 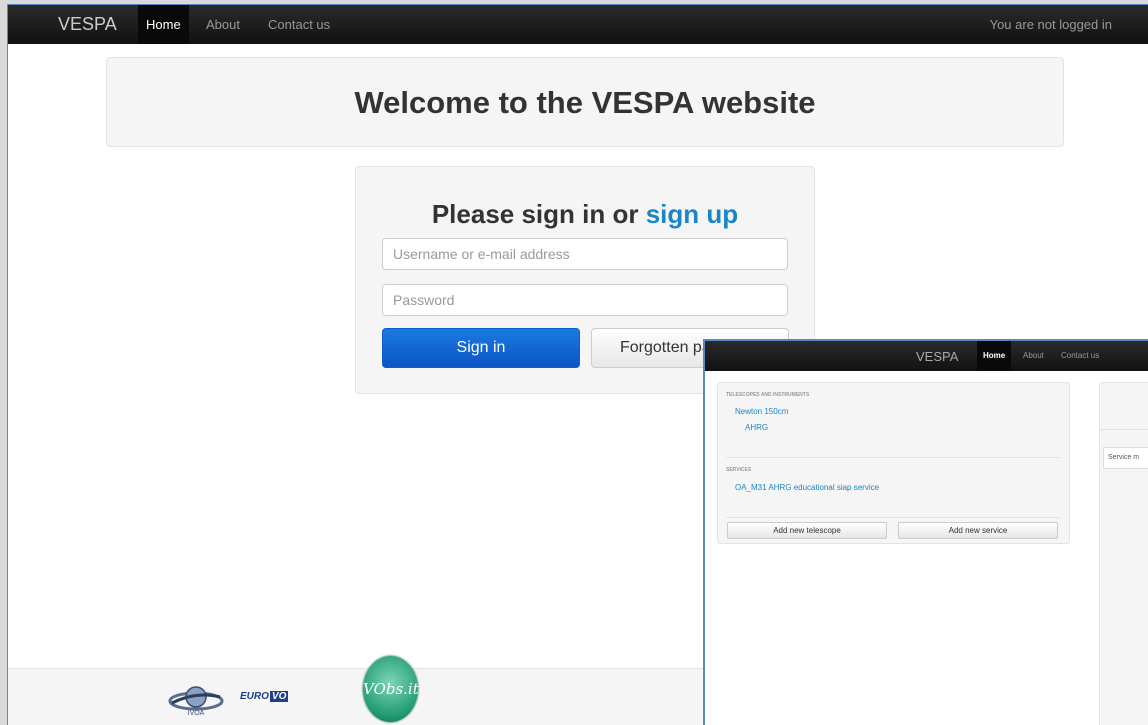 What do you see at coordinates (163, 24) in the screenshot?
I see `nav-home: Home` at bounding box center [163, 24].